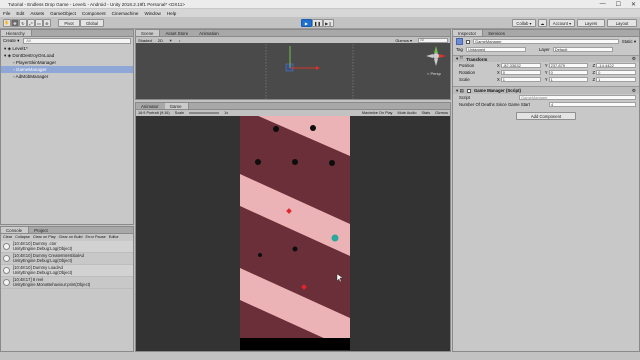  Describe the element at coordinates (582, 49) in the screenshot. I see `layer-dropdown: Default` at that location.